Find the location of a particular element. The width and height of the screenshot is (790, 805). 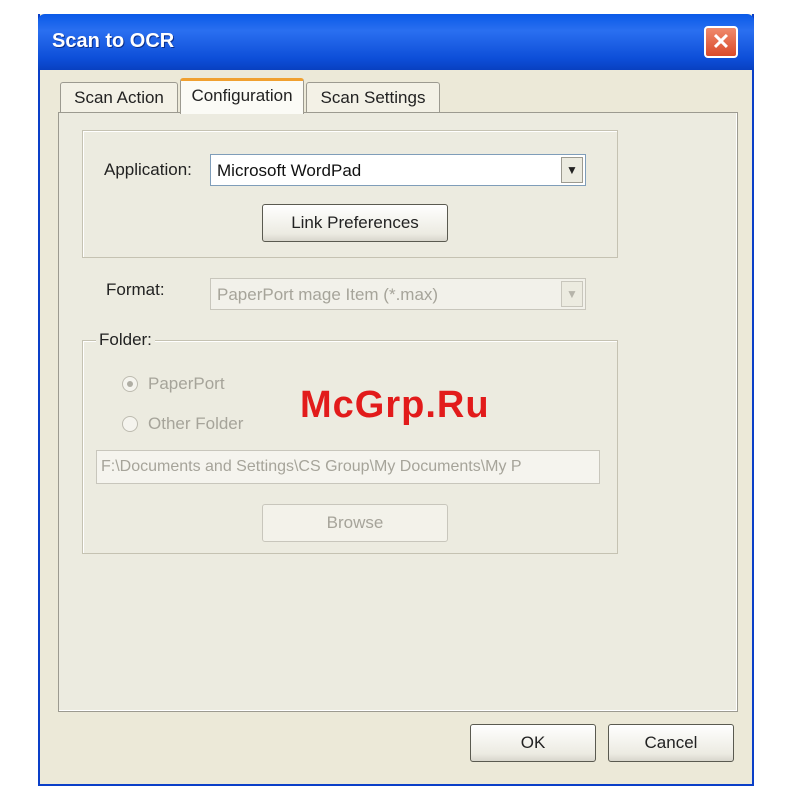

ok-button: OK is located at coordinates (533, 743).